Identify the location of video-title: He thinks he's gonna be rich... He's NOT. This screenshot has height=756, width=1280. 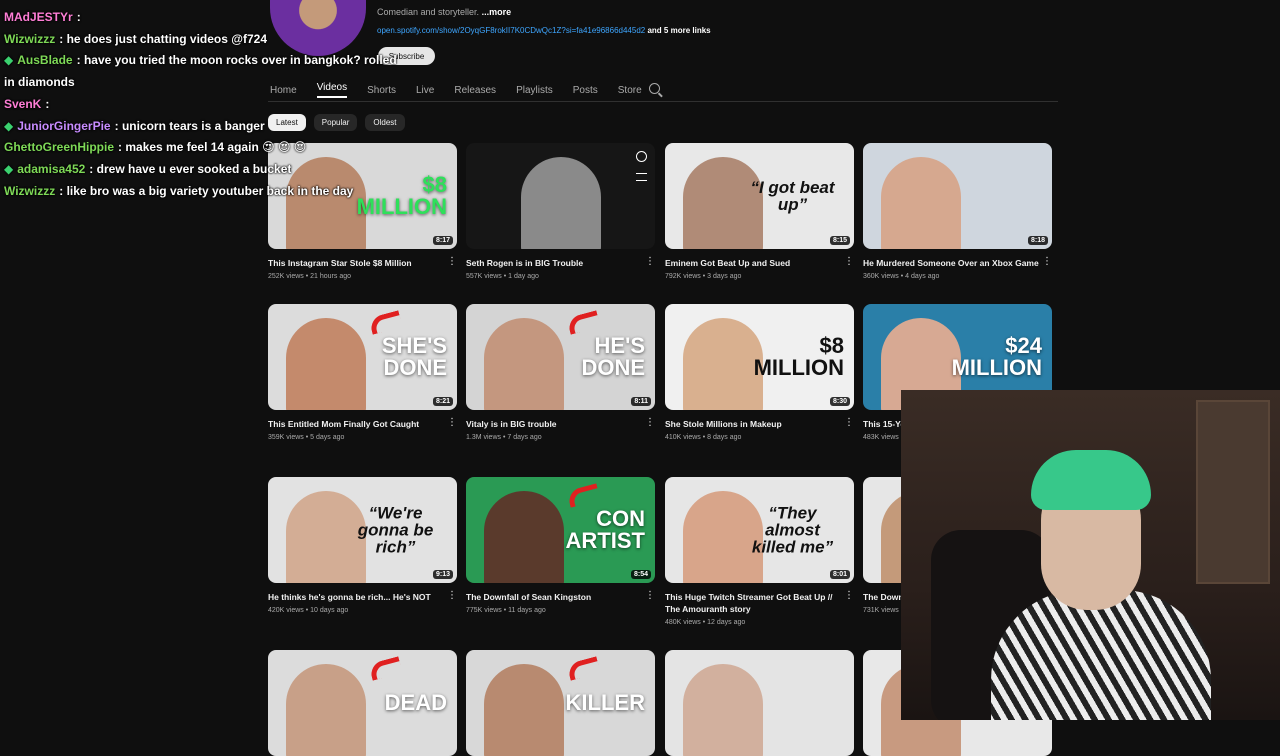
(349, 597).